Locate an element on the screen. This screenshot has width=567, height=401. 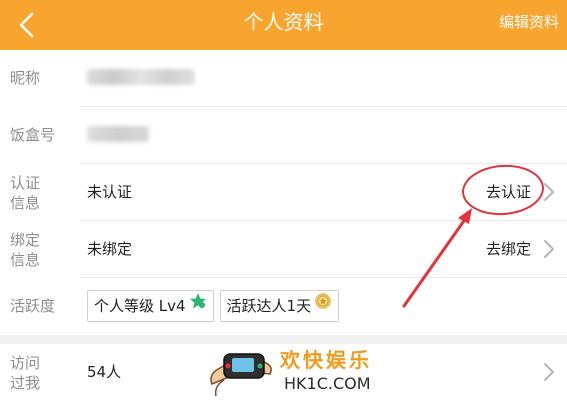
level-badge: 个人等级 Lv4 is located at coordinates (150, 306).